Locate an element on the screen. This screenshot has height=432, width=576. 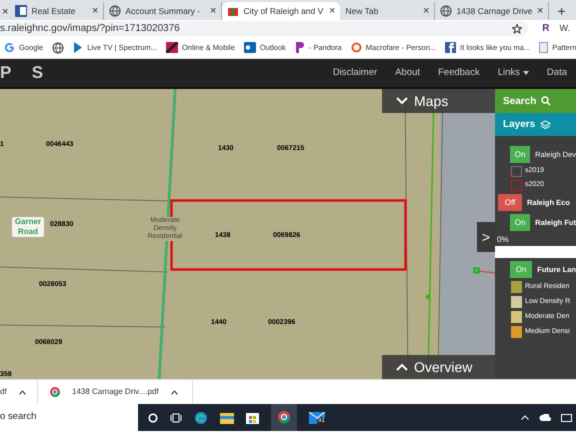
layers-tab: Layers is located at coordinates (535, 124).